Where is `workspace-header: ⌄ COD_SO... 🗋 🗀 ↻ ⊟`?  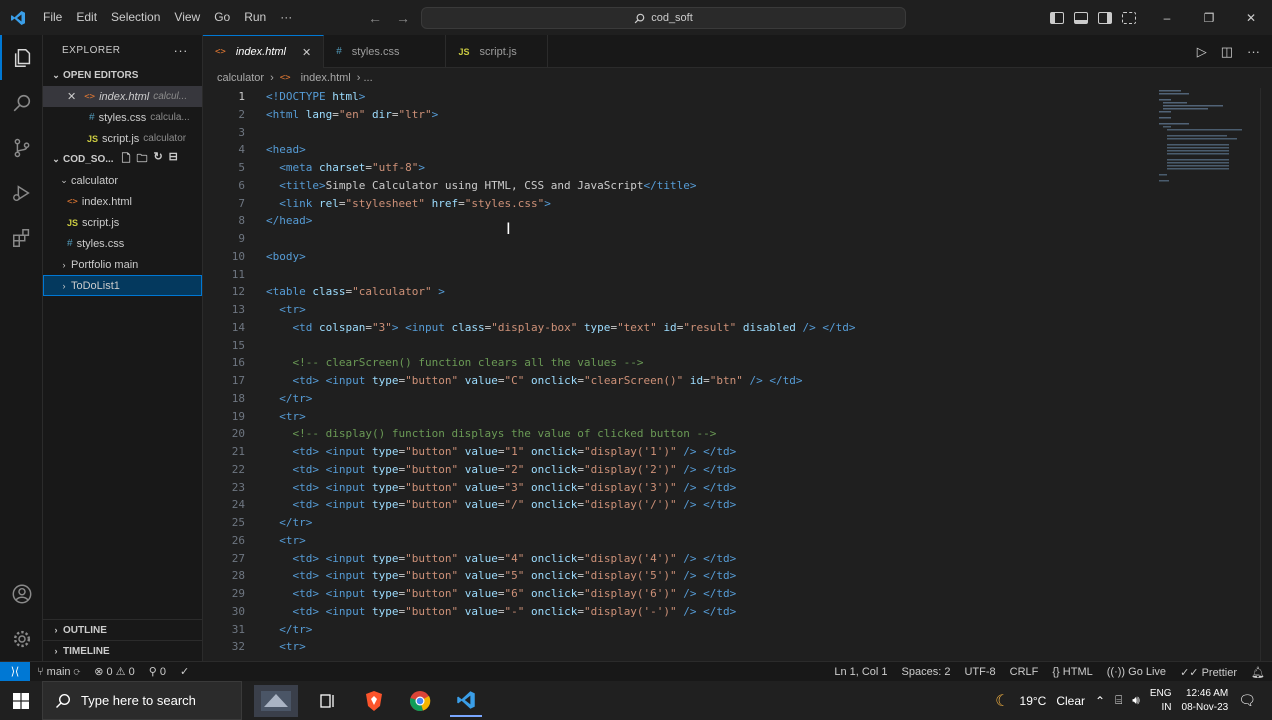
workspace-header: ⌄ COD_SO... 🗋 🗀 ↻ ⊟ is located at coordinates (122, 159).